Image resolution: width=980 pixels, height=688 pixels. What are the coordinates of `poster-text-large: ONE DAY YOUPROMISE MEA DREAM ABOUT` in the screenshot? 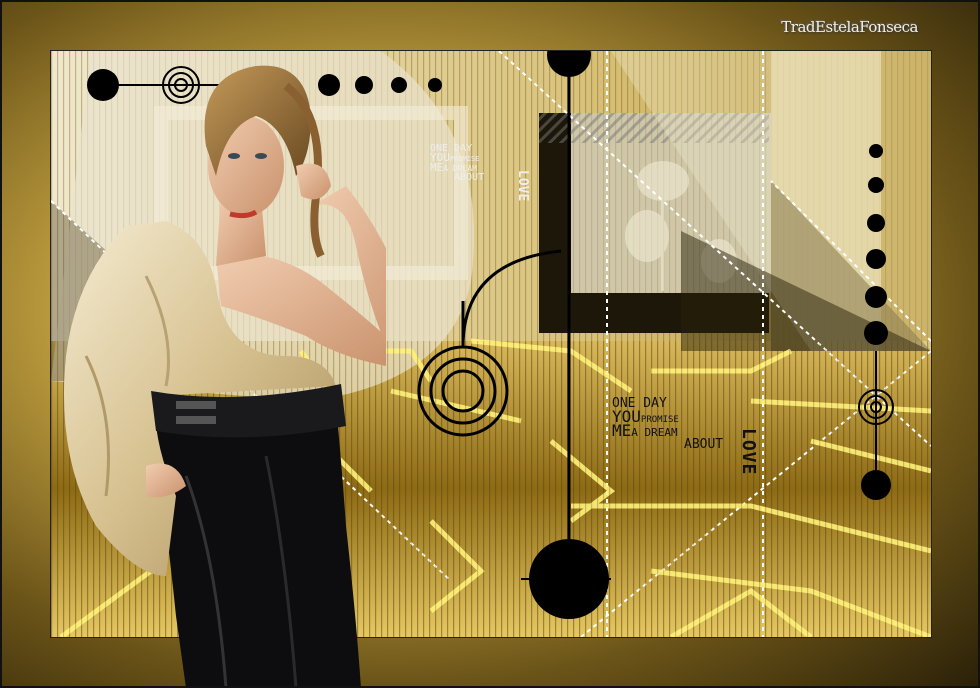 It's located at (668, 425).